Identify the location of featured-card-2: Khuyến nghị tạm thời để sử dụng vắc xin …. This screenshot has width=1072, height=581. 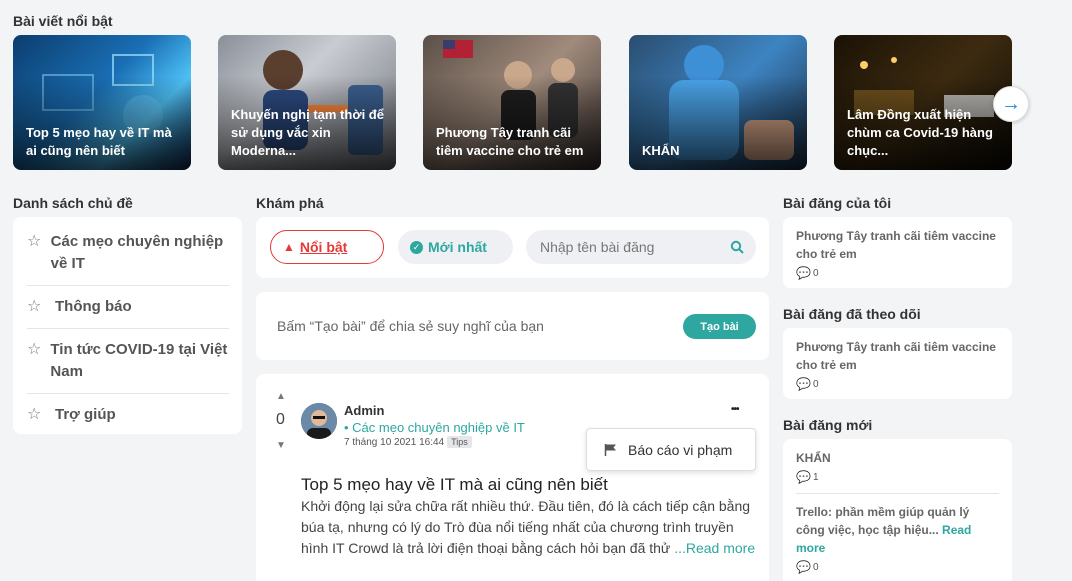
(307, 102).